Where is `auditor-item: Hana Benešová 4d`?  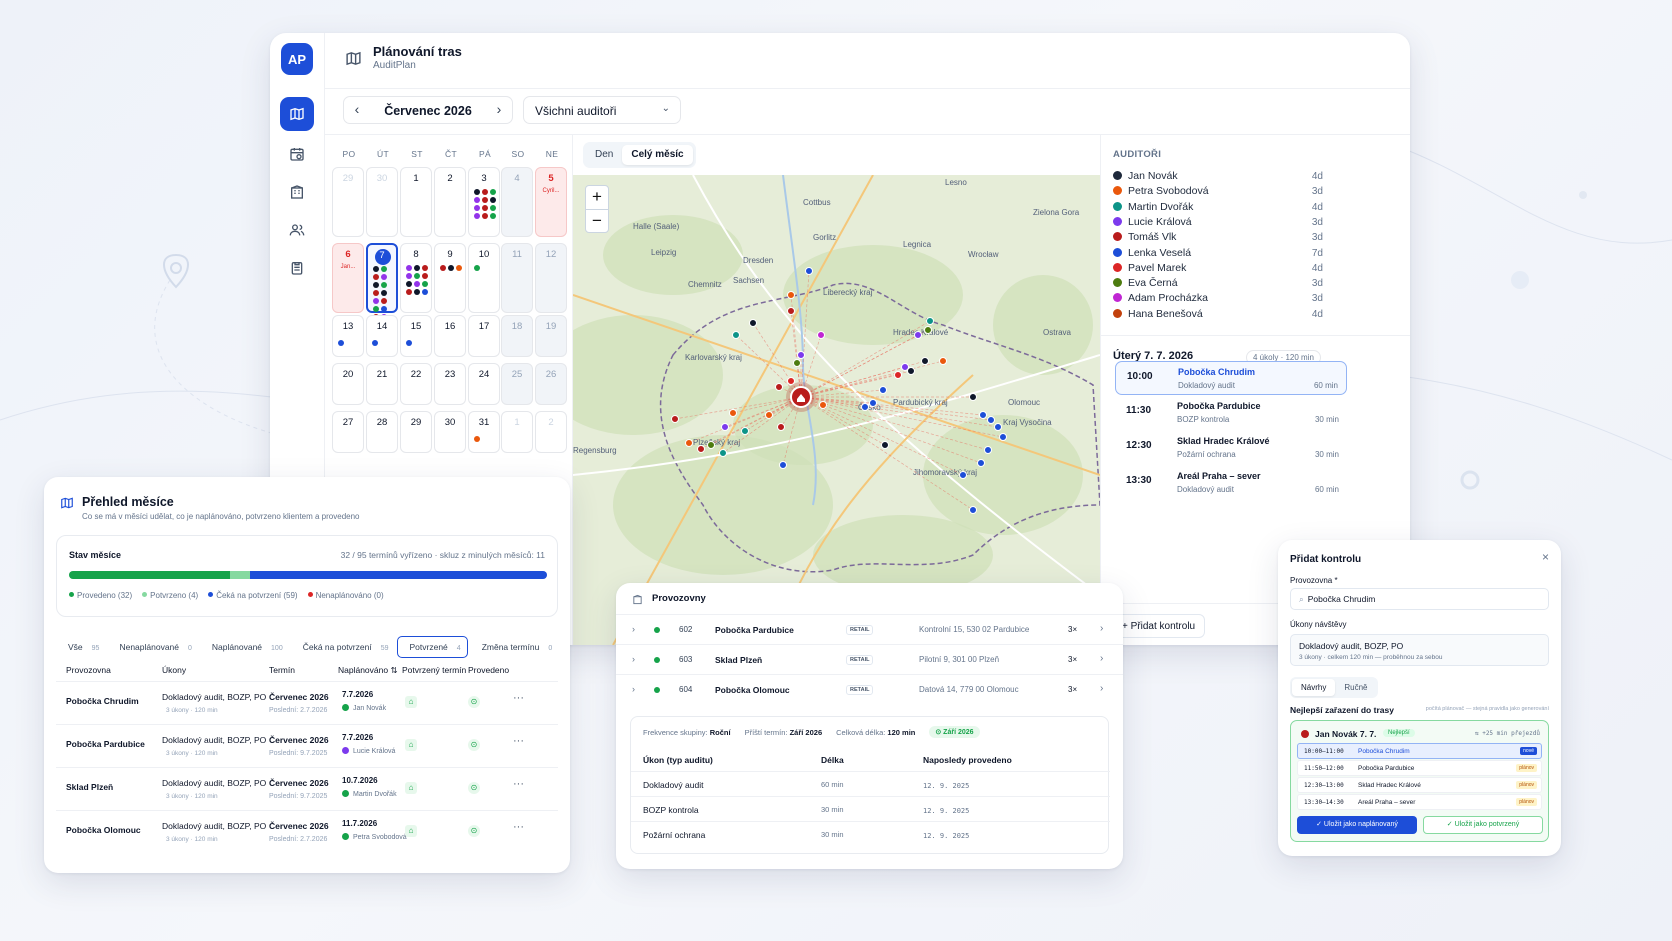
auditor-item: Hana Benešová 4d is located at coordinates (1218, 316).